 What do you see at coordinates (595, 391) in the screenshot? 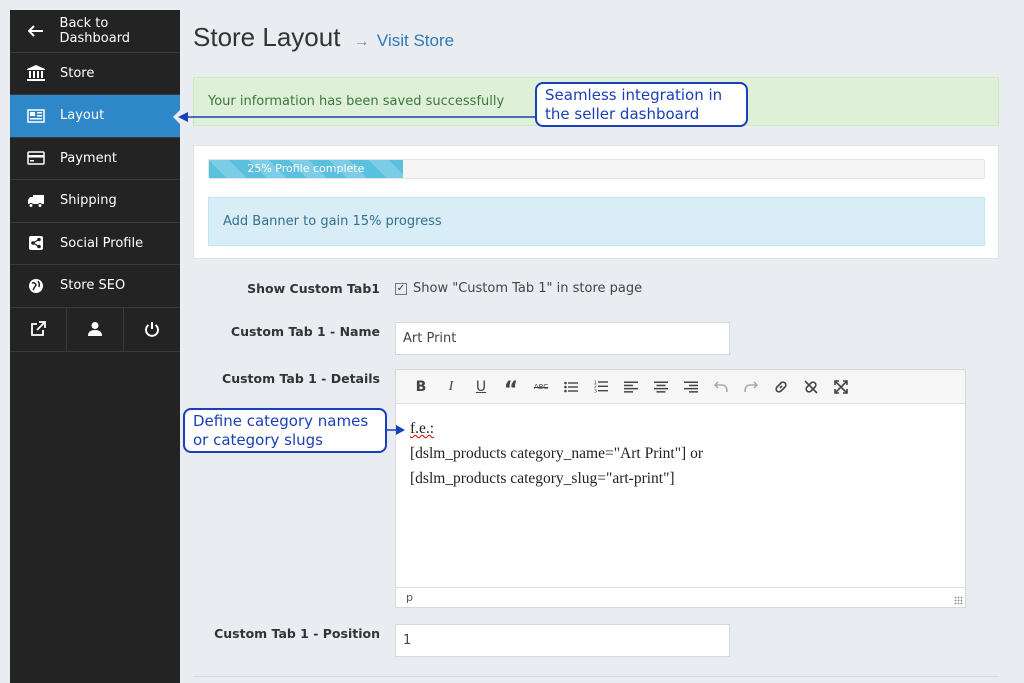
I see `svg-text: 3` at bounding box center [595, 391].